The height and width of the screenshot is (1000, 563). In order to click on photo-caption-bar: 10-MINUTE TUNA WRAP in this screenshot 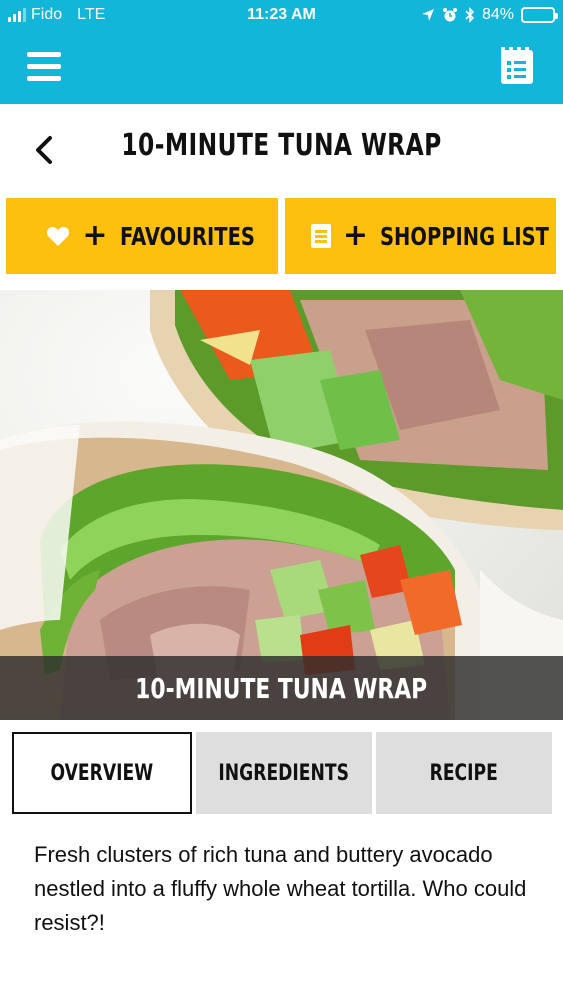, I will do `click(281, 688)`.